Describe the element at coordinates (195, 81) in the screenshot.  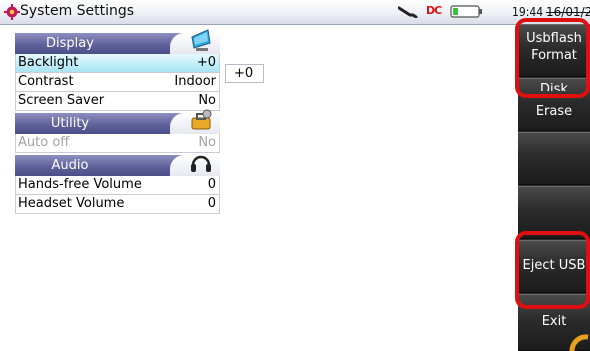
I see `setting-value: Indoor` at that location.